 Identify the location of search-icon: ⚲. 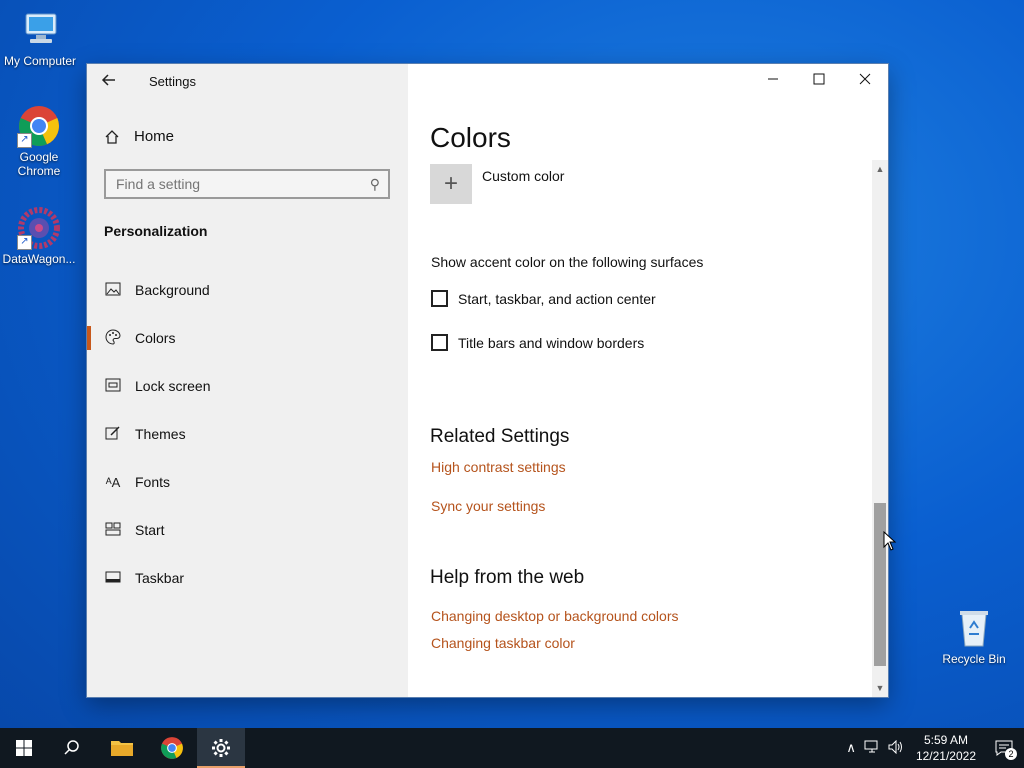
(374, 184).